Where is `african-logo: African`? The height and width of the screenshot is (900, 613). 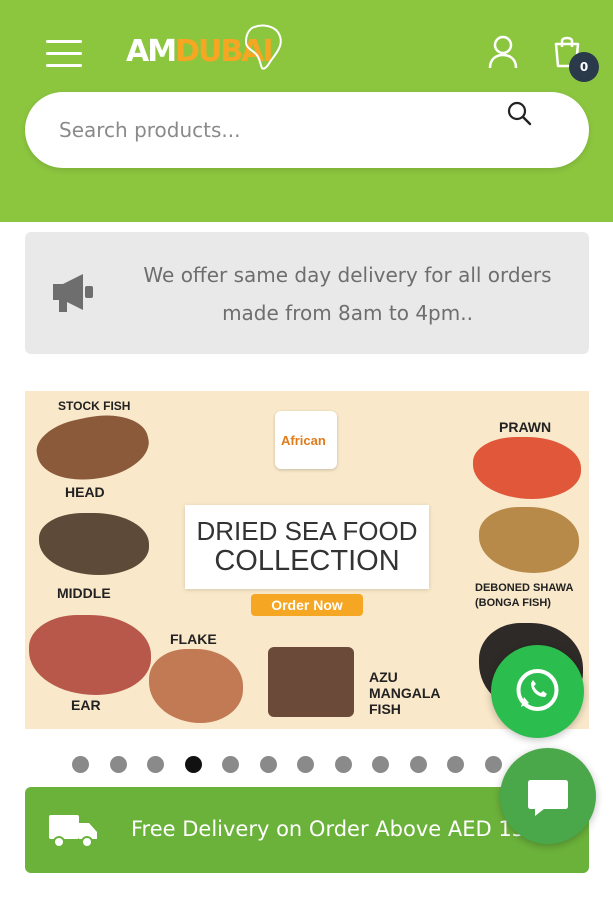
african-logo: African is located at coordinates (306, 440).